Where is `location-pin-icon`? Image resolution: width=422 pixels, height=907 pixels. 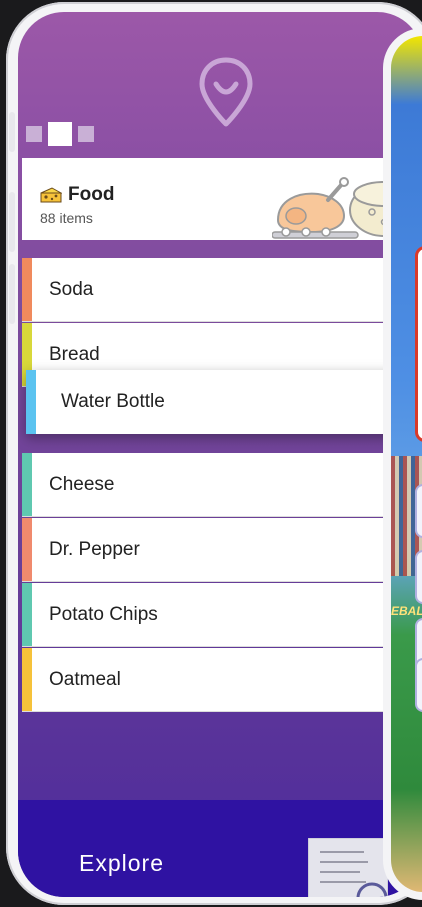 location-pin-icon is located at coordinates (226, 92).